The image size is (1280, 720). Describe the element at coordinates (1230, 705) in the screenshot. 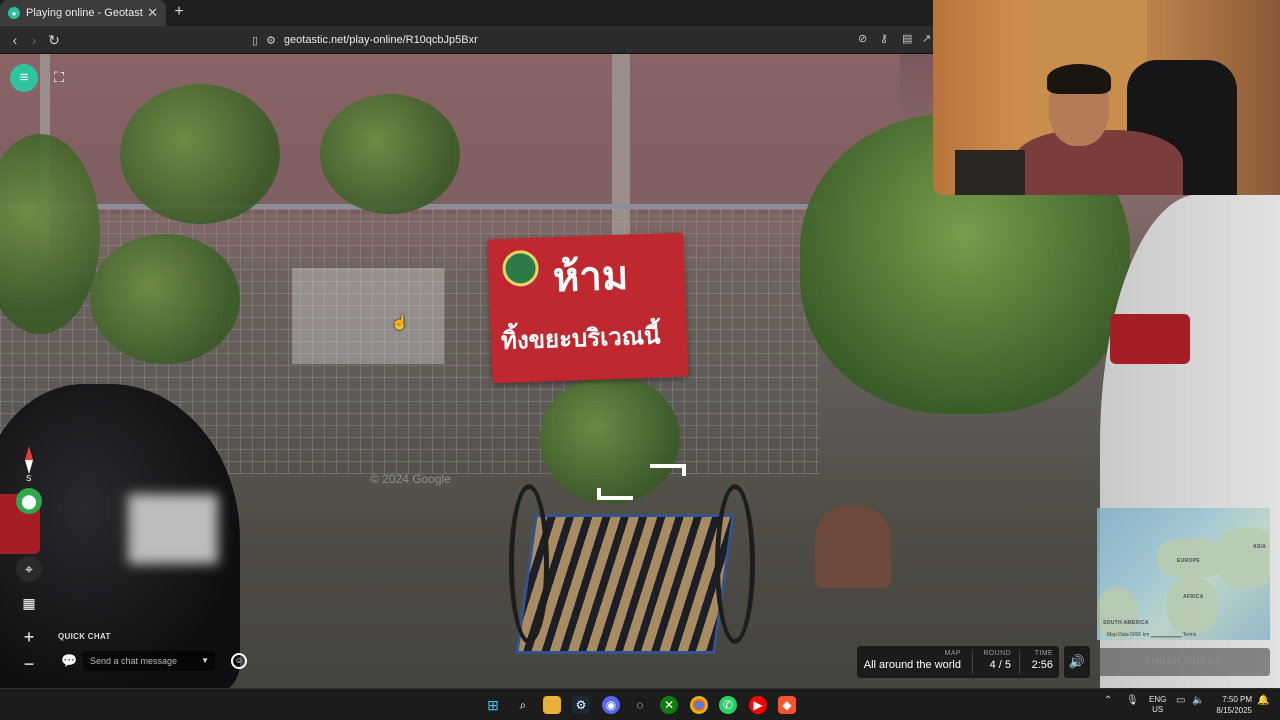

I see `system-clock: 7:50 PM 8/15/2025` at that location.